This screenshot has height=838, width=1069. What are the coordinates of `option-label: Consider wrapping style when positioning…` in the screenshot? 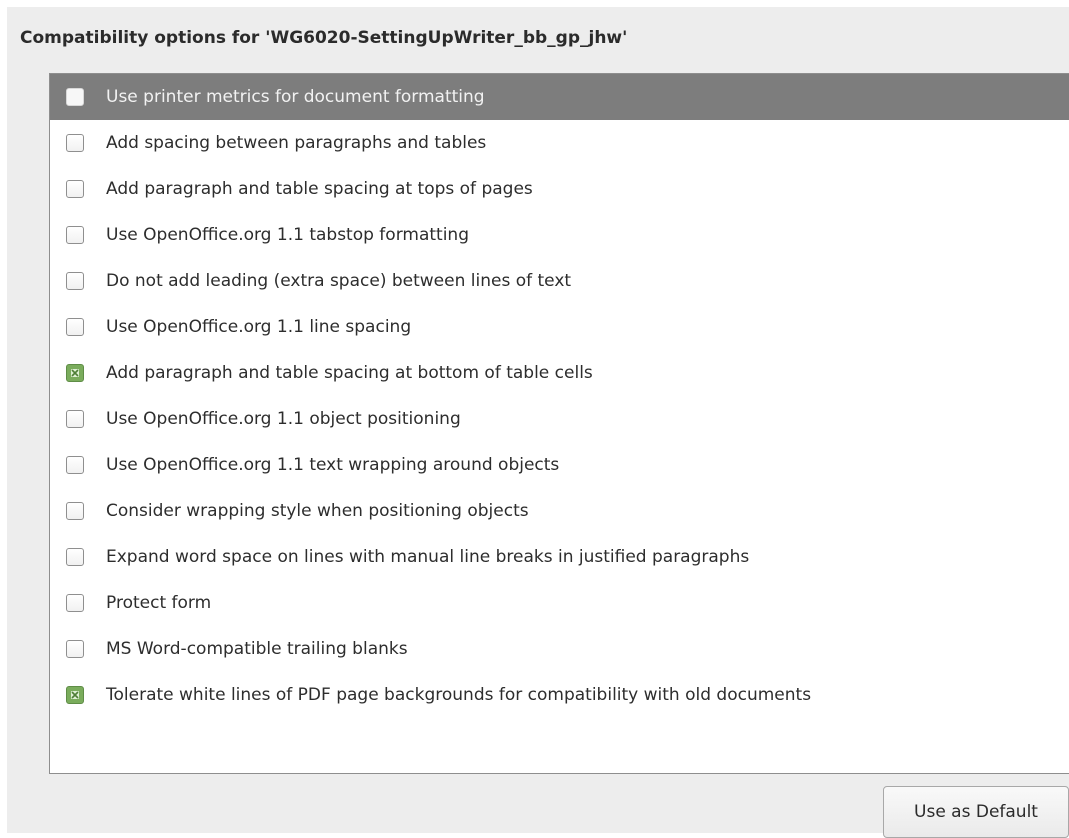 It's located at (317, 511).